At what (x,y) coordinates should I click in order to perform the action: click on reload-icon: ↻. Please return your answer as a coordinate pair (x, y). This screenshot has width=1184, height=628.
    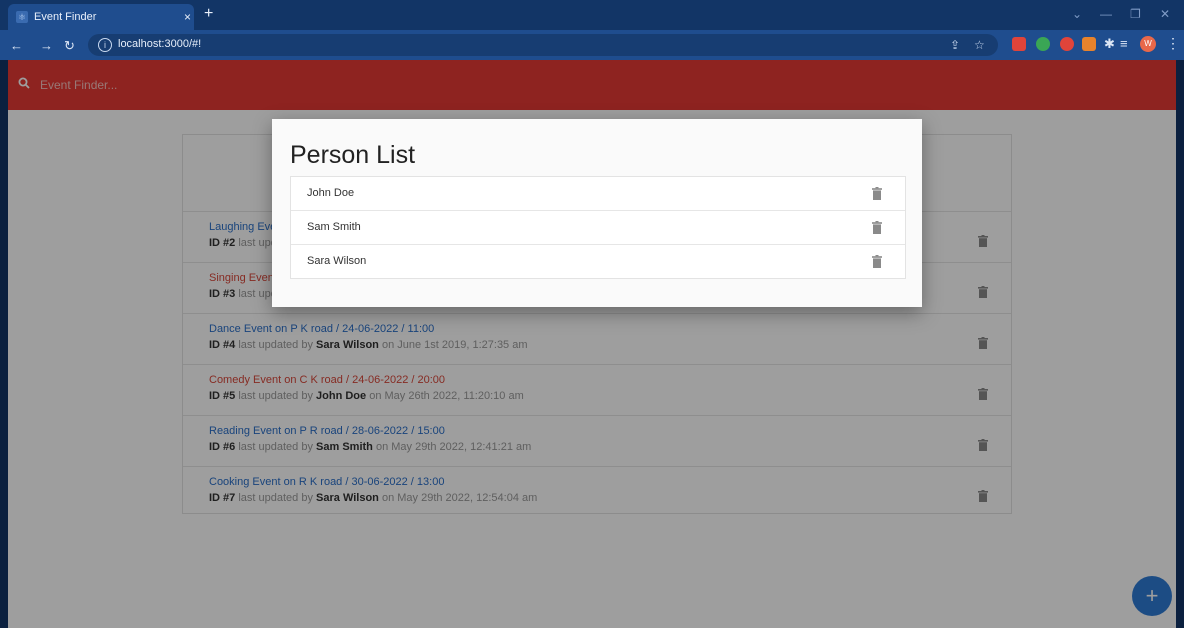
    Looking at the image, I should click on (69, 46).